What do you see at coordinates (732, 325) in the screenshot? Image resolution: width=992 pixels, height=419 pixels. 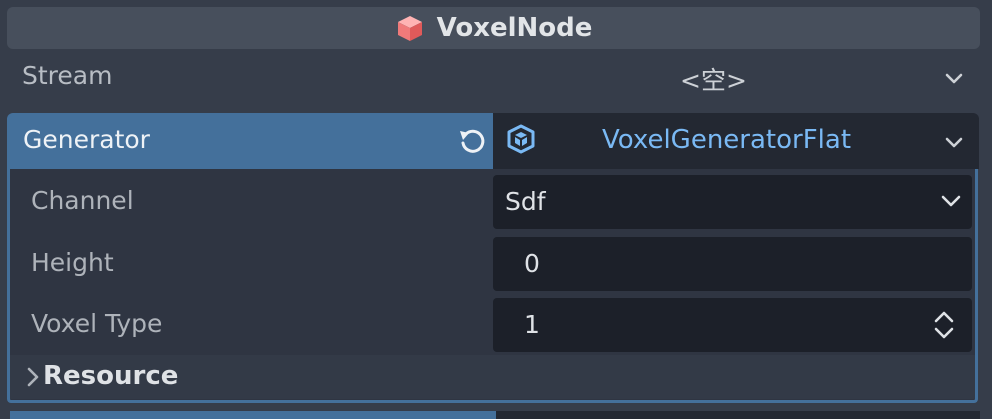 I see `voxel-type-spinbox: 1` at bounding box center [732, 325].